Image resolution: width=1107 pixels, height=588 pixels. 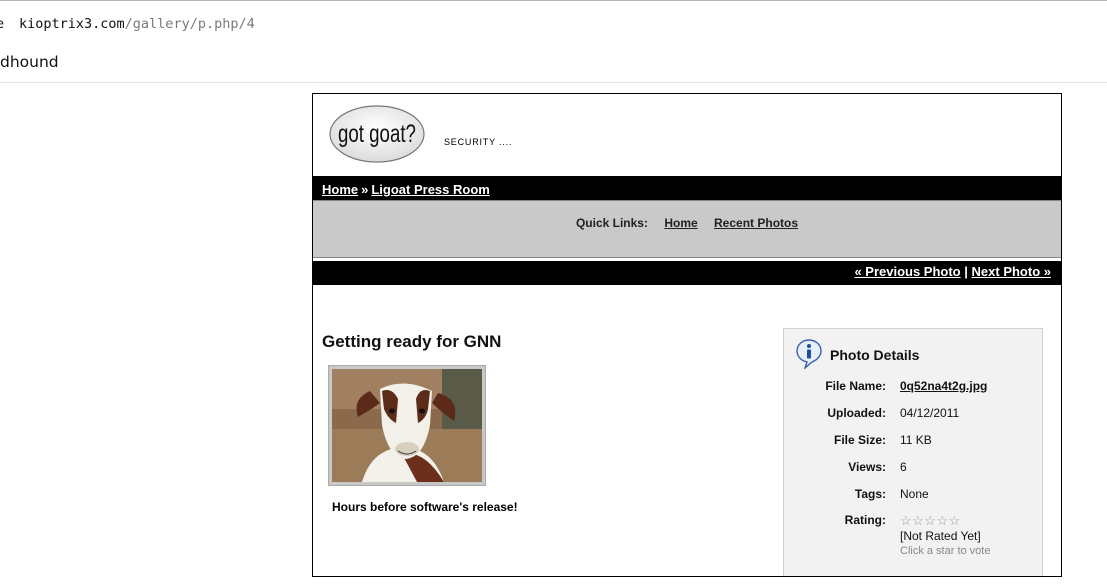 I want to click on photo-thumbnail, so click(x=407, y=425).